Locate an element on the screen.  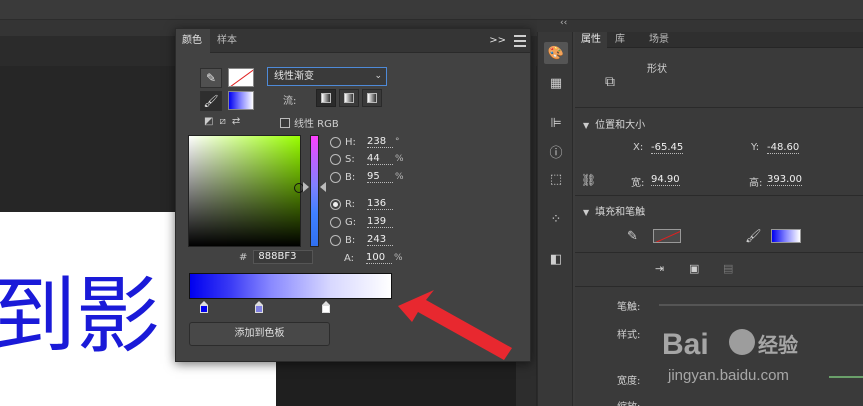
section-fill-stroke: 填充和笔触 is located at coordinates (614, 210).